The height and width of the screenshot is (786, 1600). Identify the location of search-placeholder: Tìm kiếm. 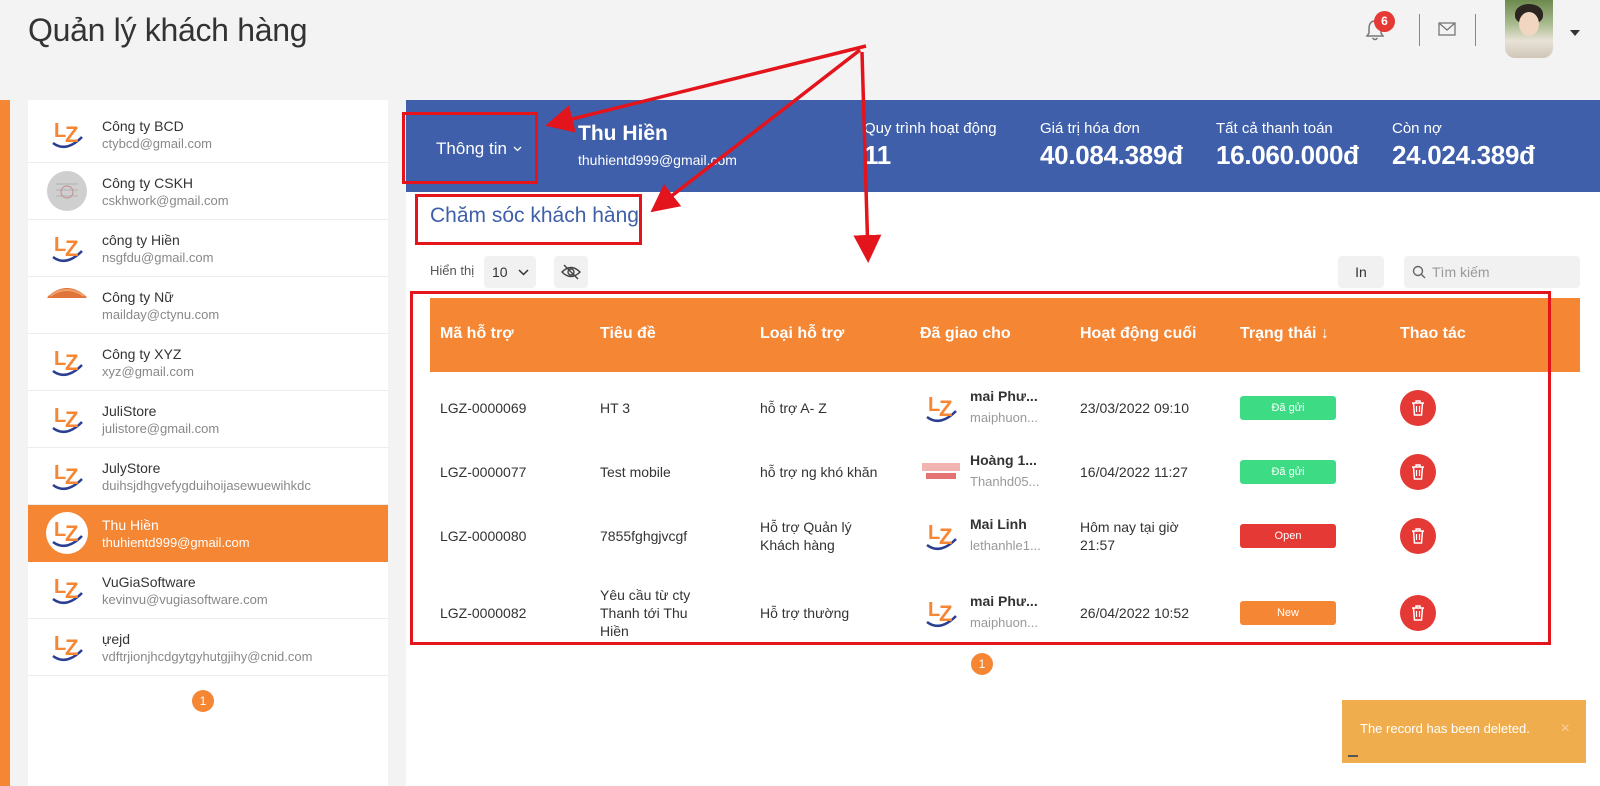
(1461, 272).